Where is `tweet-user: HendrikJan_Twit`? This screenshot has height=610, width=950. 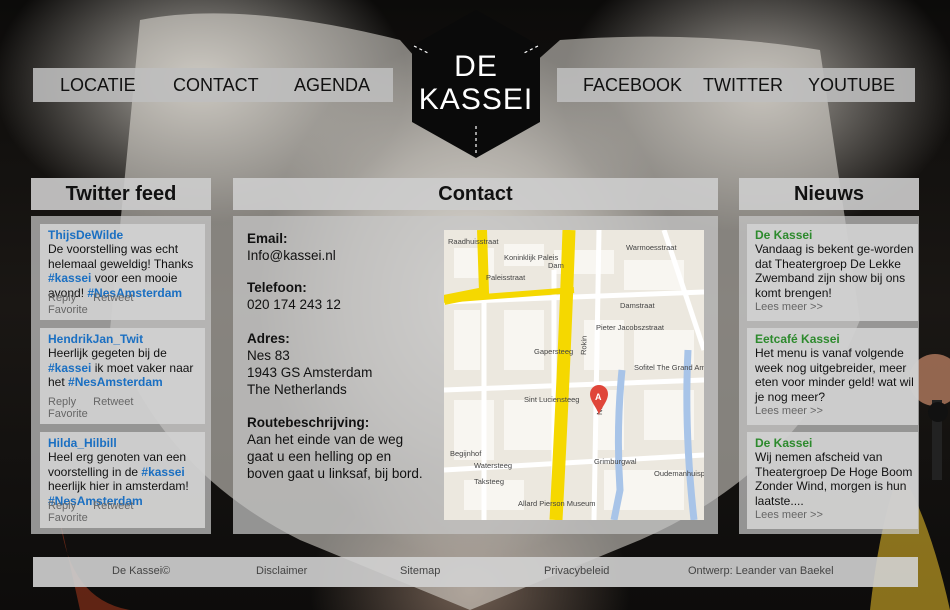 tweet-user: HendrikJan_Twit is located at coordinates (126, 339).